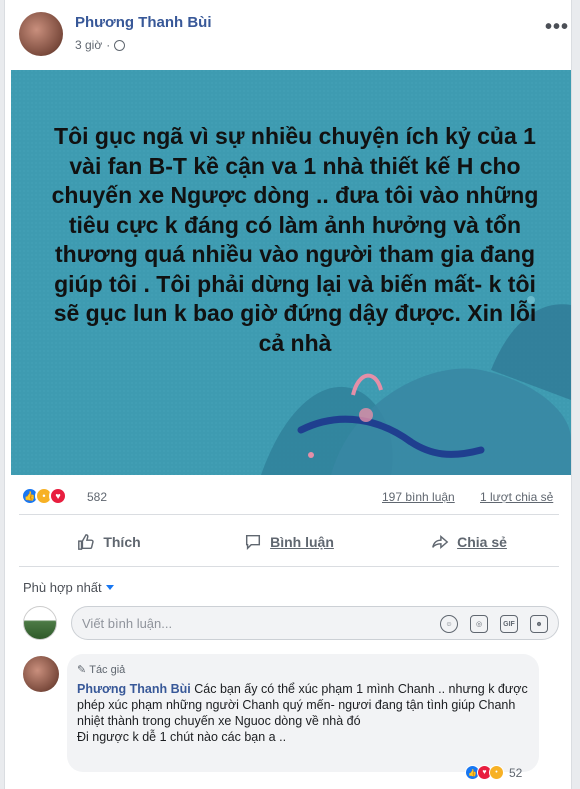  What do you see at coordinates (88, 45) in the screenshot?
I see `post-time: 3 giờ` at bounding box center [88, 45].